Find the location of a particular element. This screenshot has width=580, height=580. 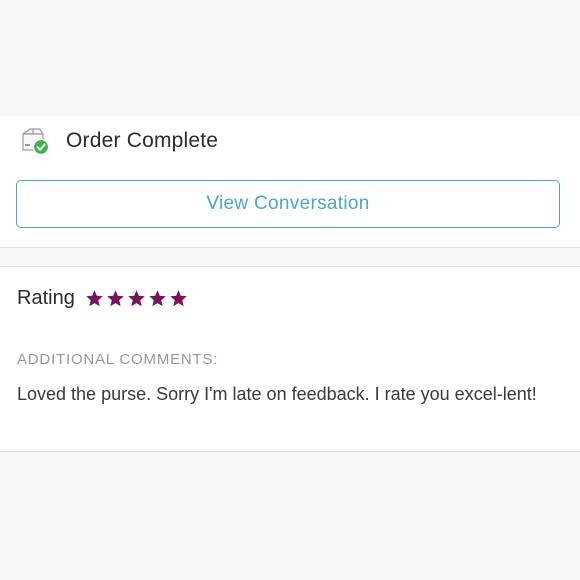

order-status-title: Order Complete is located at coordinates (142, 140).